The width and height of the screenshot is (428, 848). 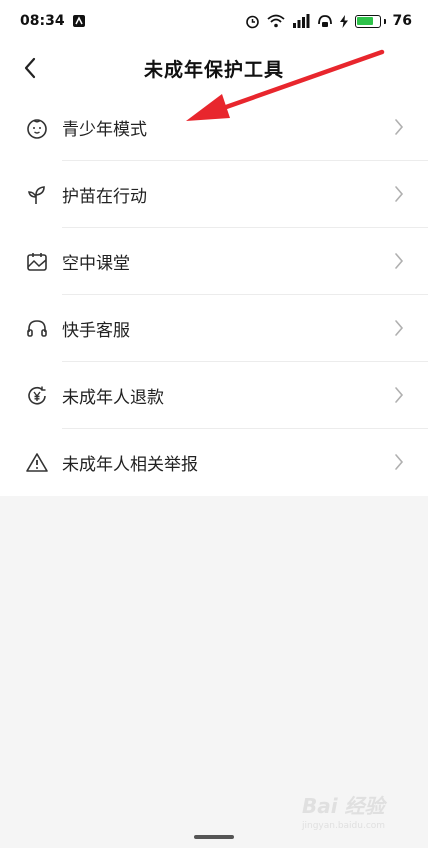 I want to click on watermark: Bai 经验 jingyan.baidu.com, so click(x=357, y=812).